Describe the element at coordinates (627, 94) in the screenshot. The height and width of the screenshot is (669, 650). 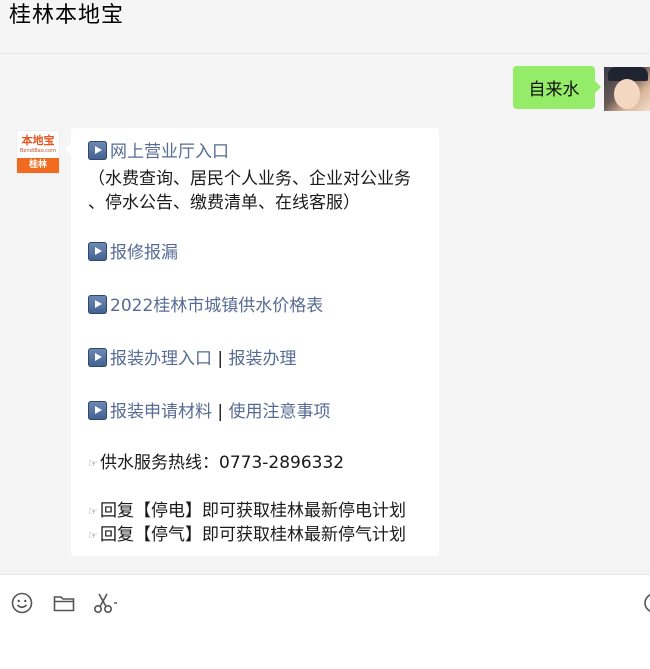
I see `avatar-face` at that location.